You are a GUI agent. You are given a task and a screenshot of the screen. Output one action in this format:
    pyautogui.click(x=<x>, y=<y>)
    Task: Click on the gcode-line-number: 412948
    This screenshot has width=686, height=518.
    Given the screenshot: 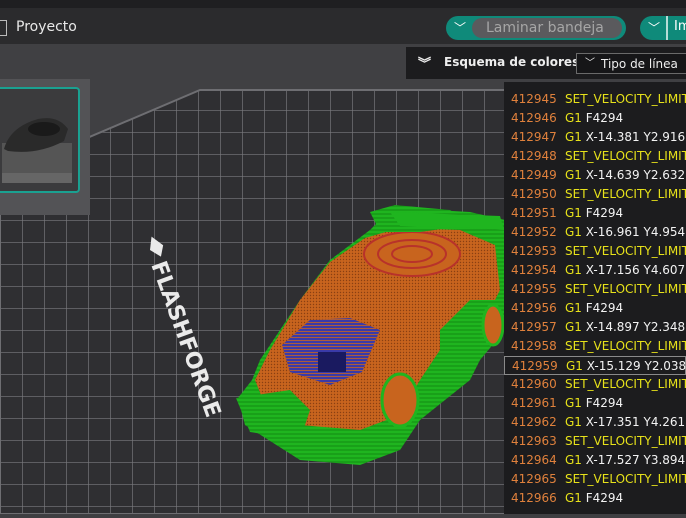 What is the action you would take?
    pyautogui.click(x=534, y=156)
    